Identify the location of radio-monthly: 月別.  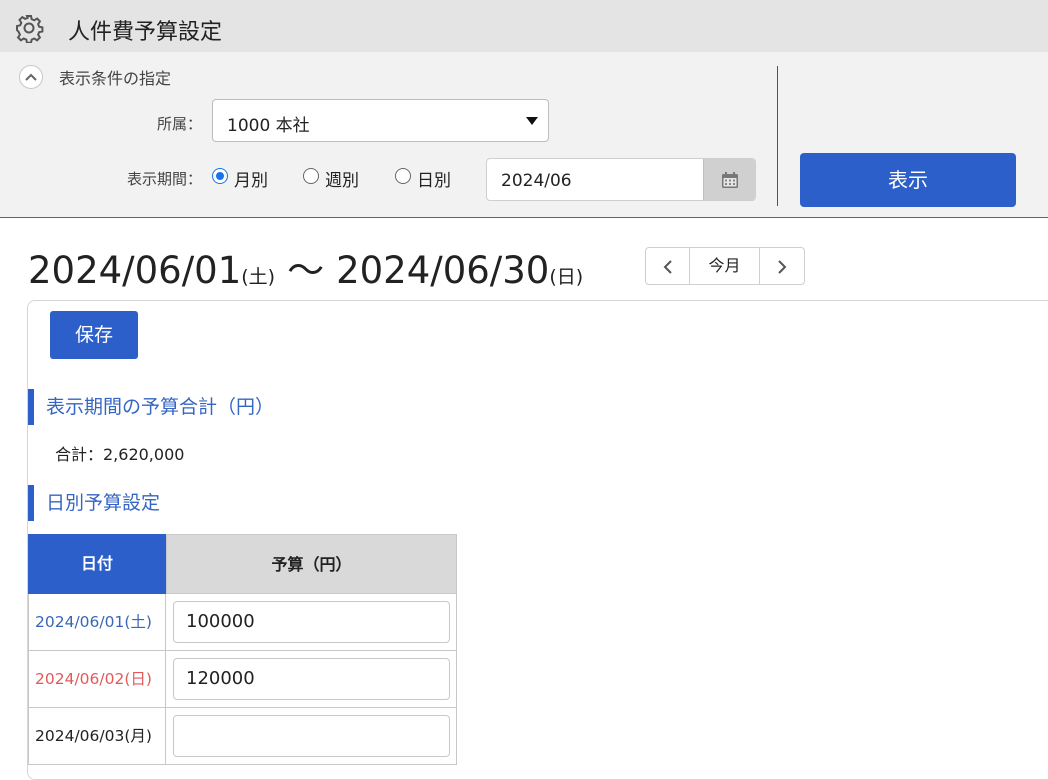
(247, 178).